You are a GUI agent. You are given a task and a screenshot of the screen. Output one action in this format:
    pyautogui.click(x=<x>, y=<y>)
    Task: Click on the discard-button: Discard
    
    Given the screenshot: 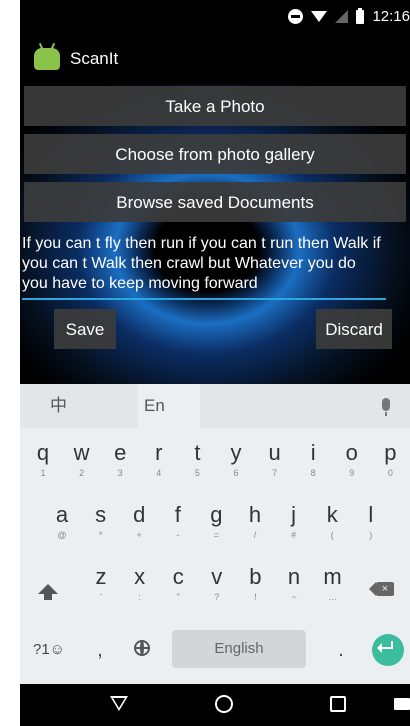 What is the action you would take?
    pyautogui.click(x=354, y=329)
    